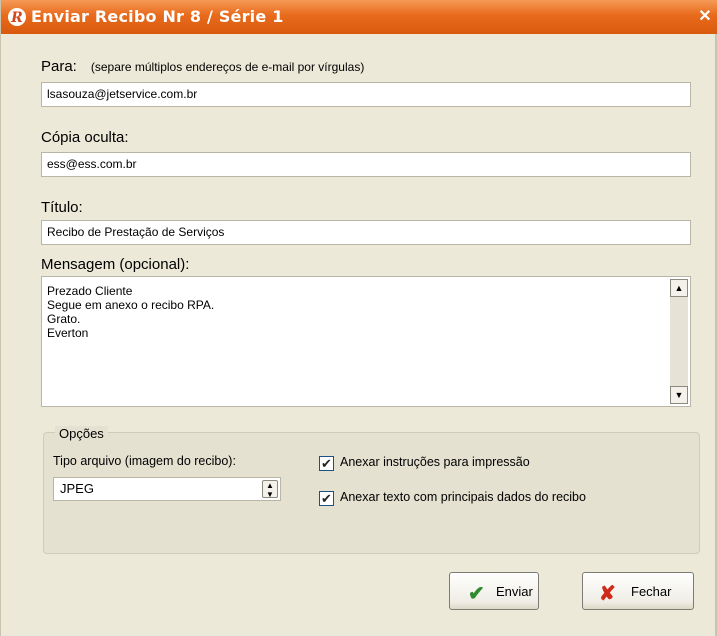 This screenshot has height=636, width=717. What do you see at coordinates (77, 488) in the screenshot?
I see `file-type-value: JPEG` at bounding box center [77, 488].